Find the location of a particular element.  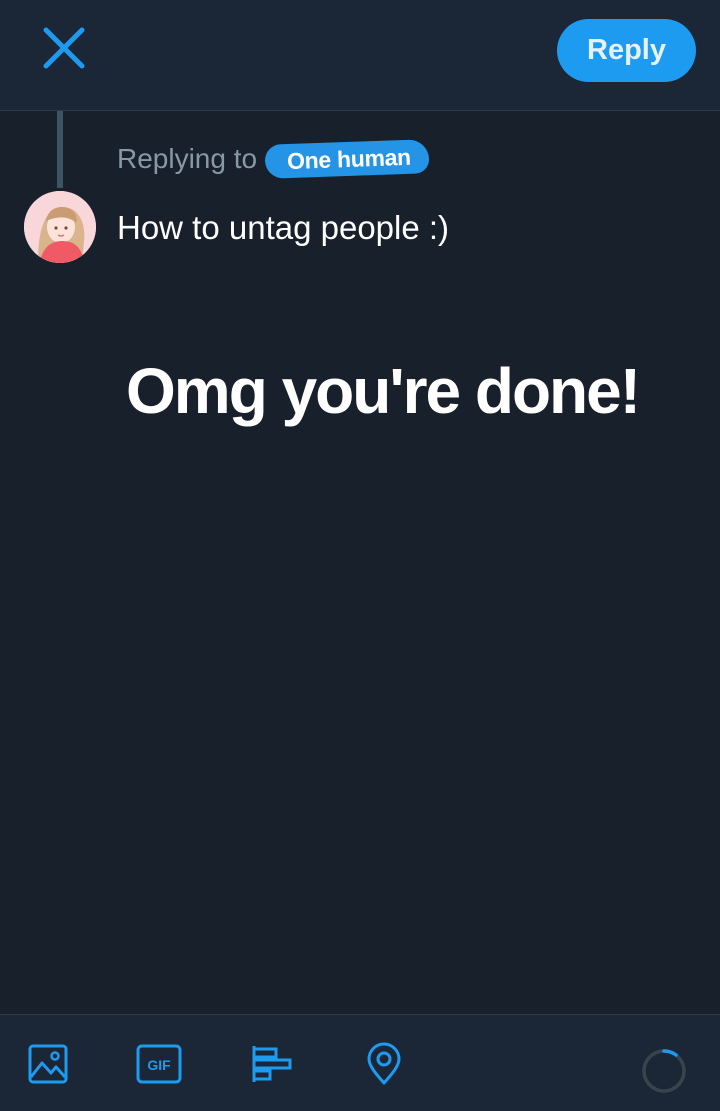

compose-text: How to untag people :) is located at coordinates (397, 228).